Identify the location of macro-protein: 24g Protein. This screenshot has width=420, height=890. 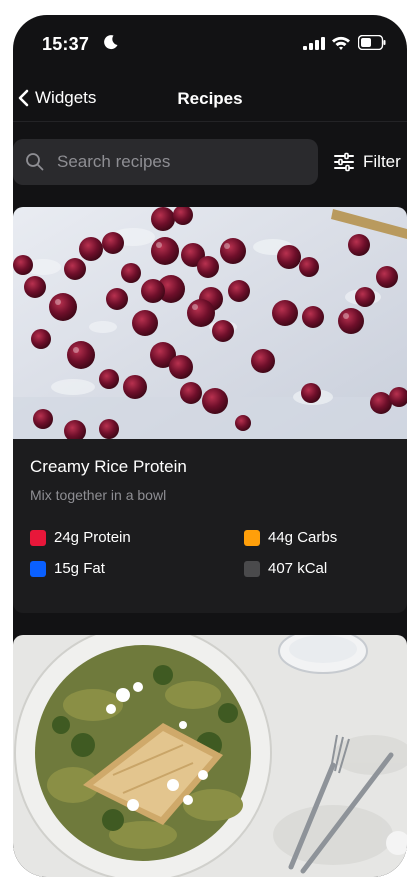
(80, 537).